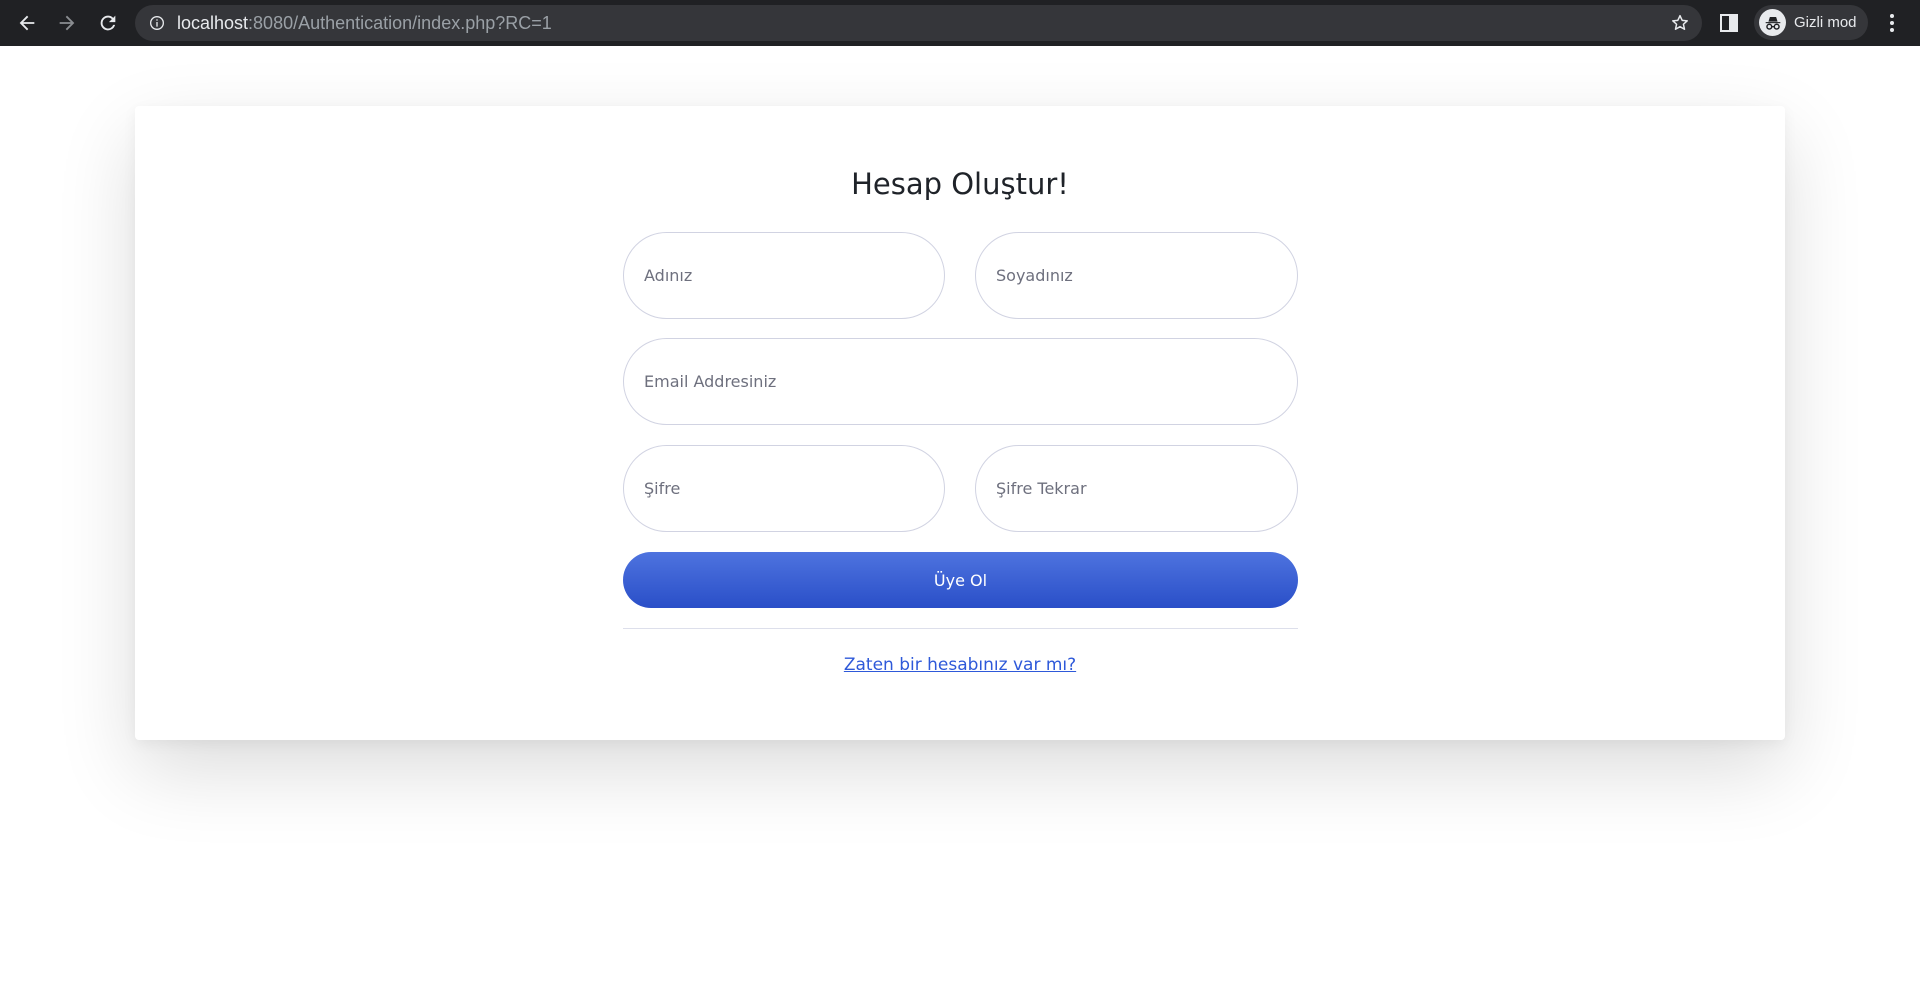  What do you see at coordinates (960, 381) in the screenshot?
I see `email-input` at bounding box center [960, 381].